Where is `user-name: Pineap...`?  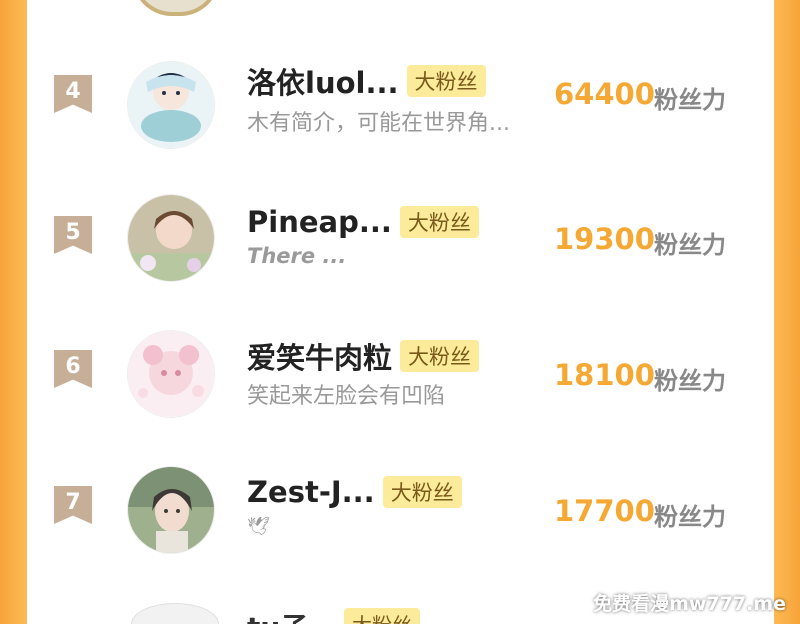 user-name: Pineap... is located at coordinates (319, 222).